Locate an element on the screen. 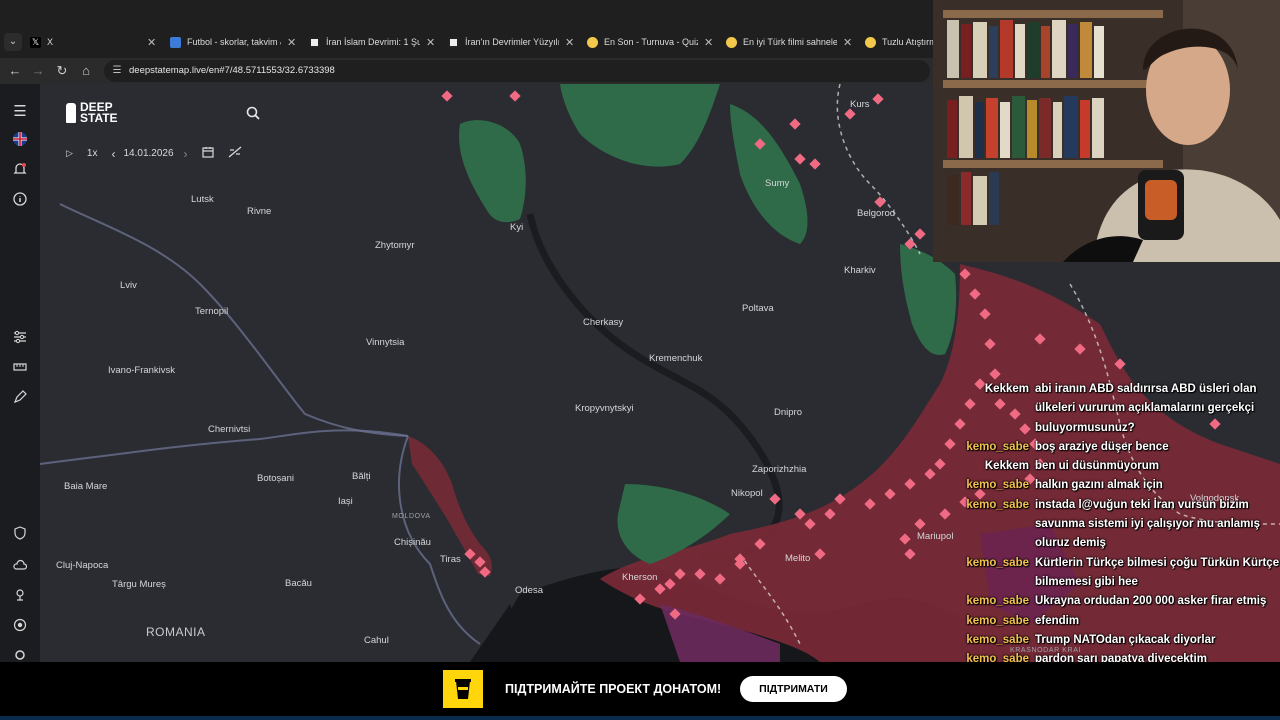 The height and width of the screenshot is (720, 1280). webcam-feed is located at coordinates (1106, 131).